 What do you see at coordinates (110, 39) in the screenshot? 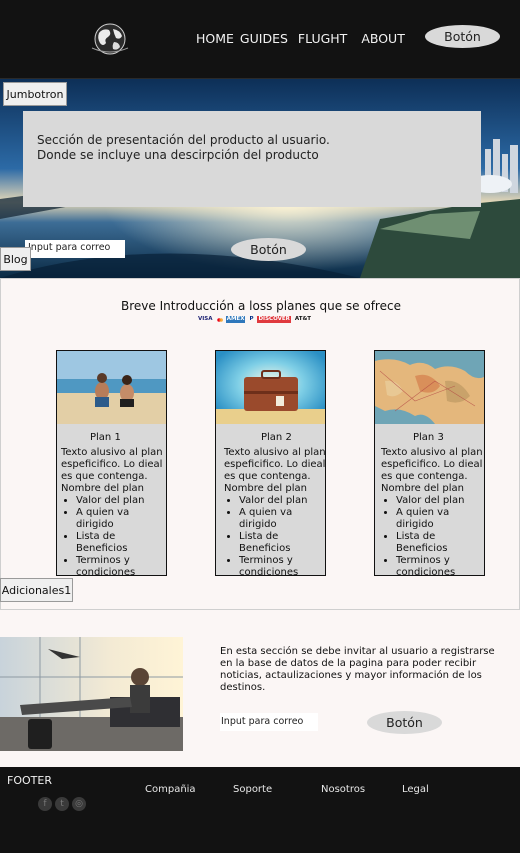
I see `globe-icon` at bounding box center [110, 39].